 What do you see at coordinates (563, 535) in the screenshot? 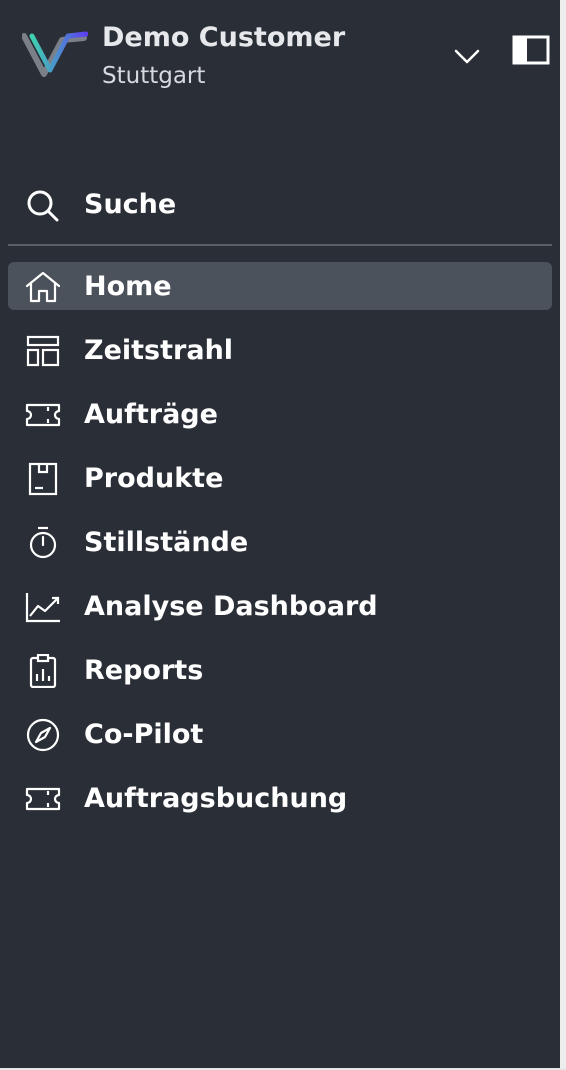
I see `content-edge` at bounding box center [563, 535].